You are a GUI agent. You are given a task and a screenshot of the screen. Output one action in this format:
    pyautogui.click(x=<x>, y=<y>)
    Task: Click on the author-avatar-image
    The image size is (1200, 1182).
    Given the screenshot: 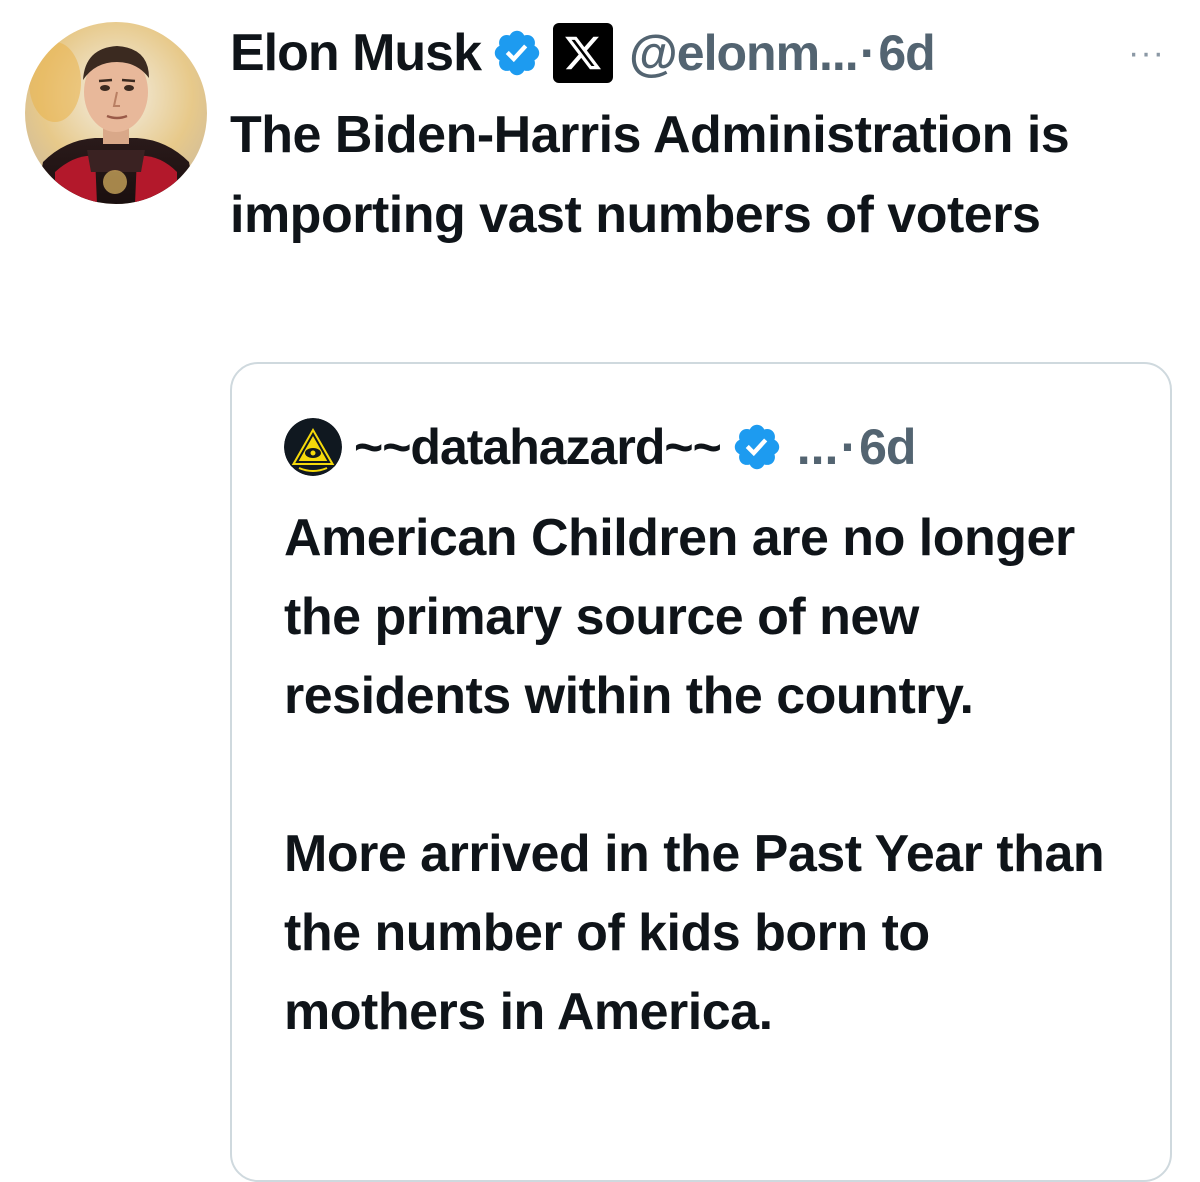 What is the action you would take?
    pyautogui.click(x=116, y=113)
    